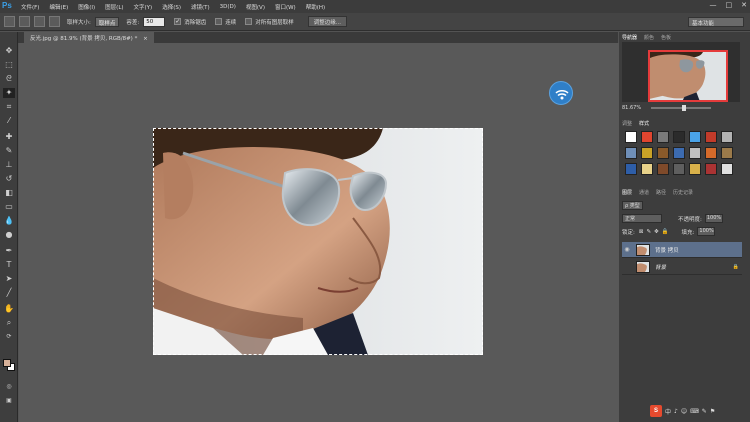 Image resolution: width=750 pixels, height=422 pixels. Describe the element at coordinates (9, 387) in the screenshot. I see `quick-mask-icon: ◎` at that location.